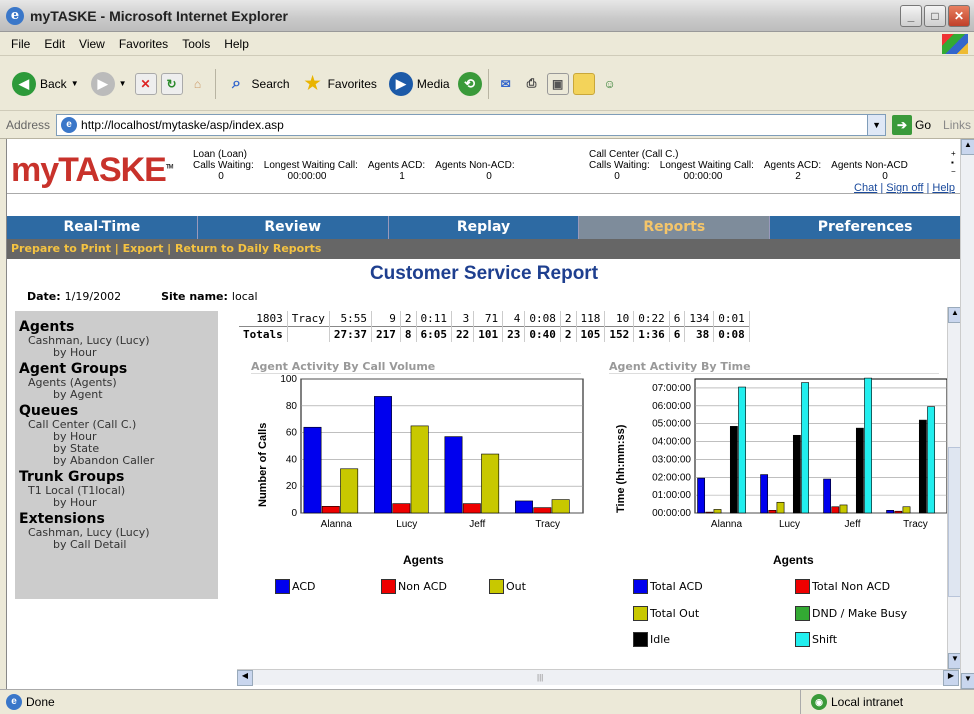  I want to click on refresh-icon: ↻, so click(171, 83).